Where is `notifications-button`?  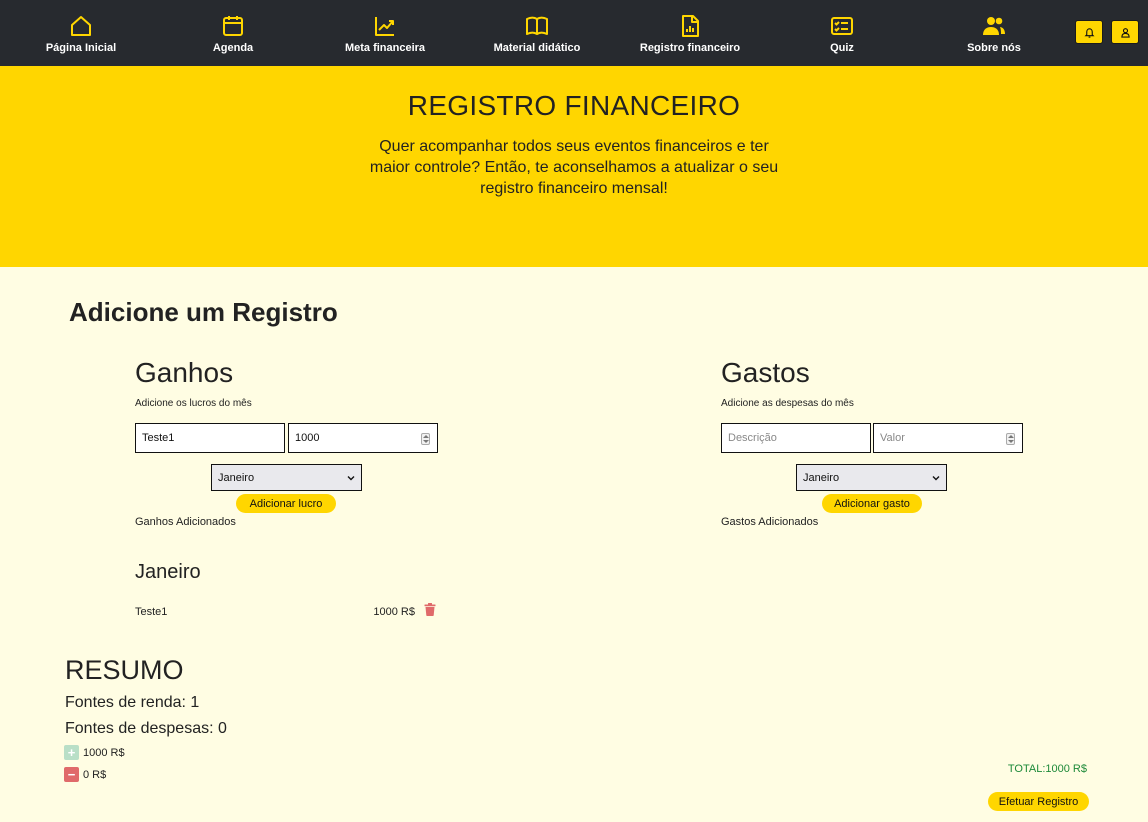
notifications-button is located at coordinates (1089, 32).